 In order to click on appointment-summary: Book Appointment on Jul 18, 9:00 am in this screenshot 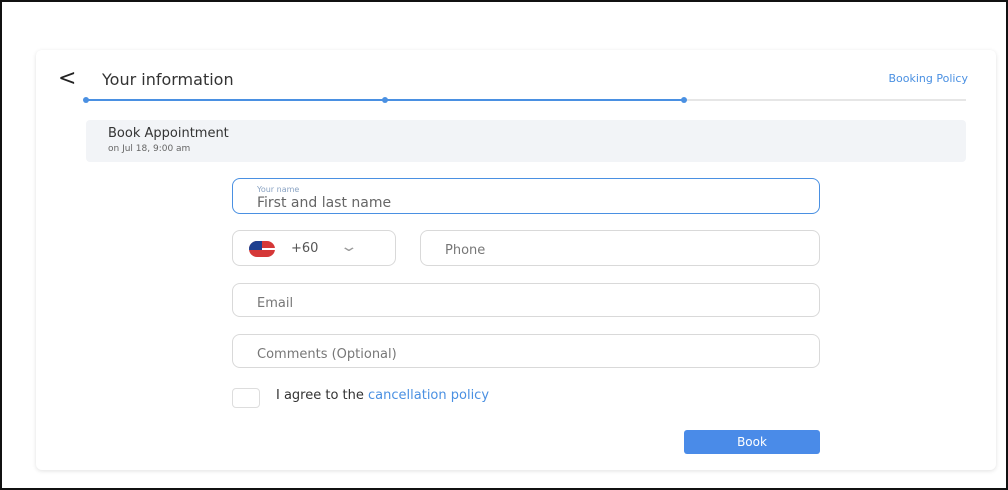, I will do `click(526, 141)`.